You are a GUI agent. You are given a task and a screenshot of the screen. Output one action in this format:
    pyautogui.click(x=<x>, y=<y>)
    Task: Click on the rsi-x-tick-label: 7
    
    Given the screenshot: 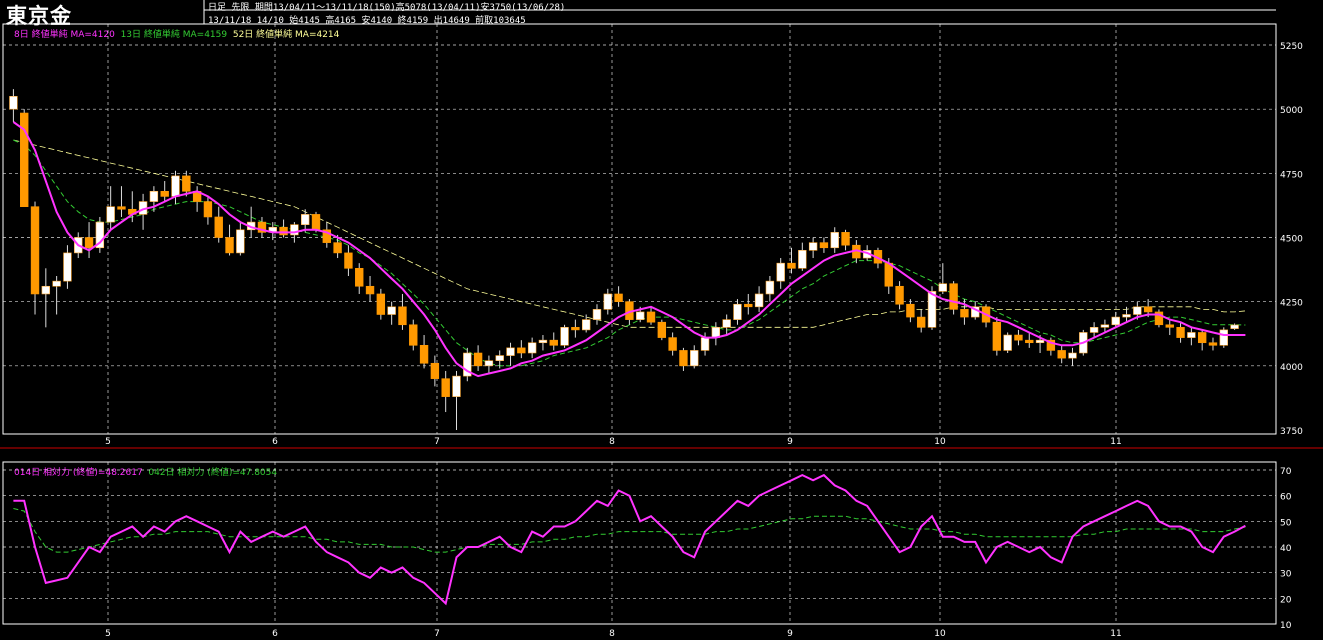 What is the action you would take?
    pyautogui.click(x=437, y=634)
    